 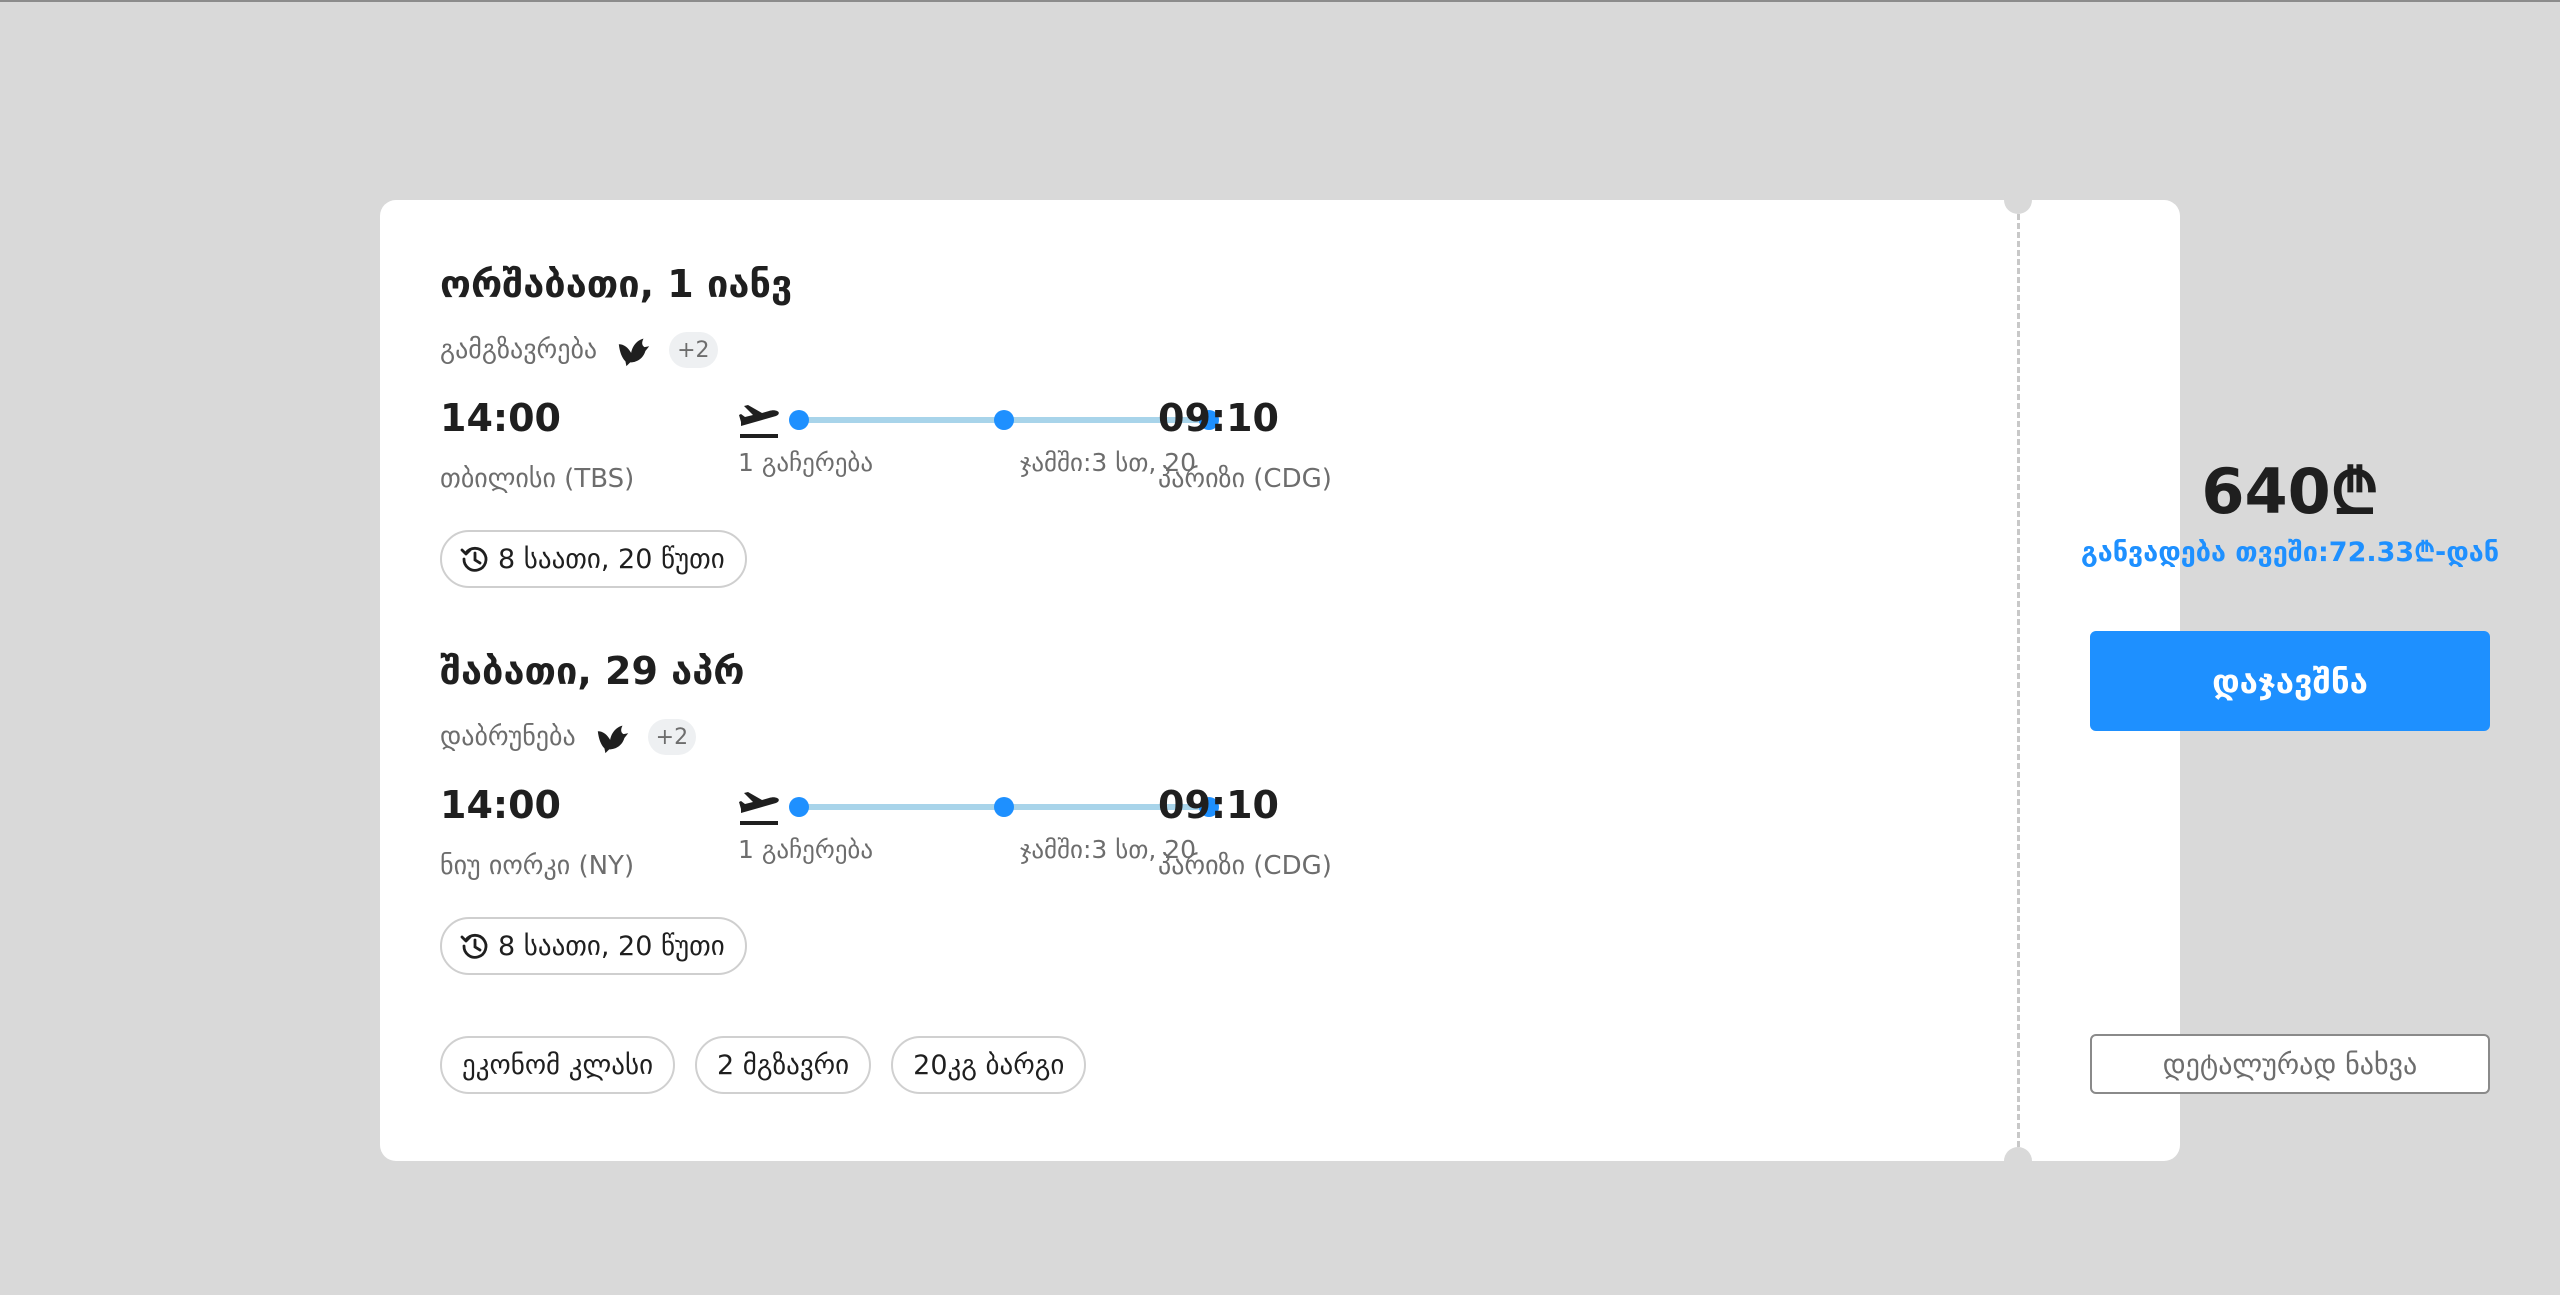 I want to click on top-border, so click(x=1280, y=1).